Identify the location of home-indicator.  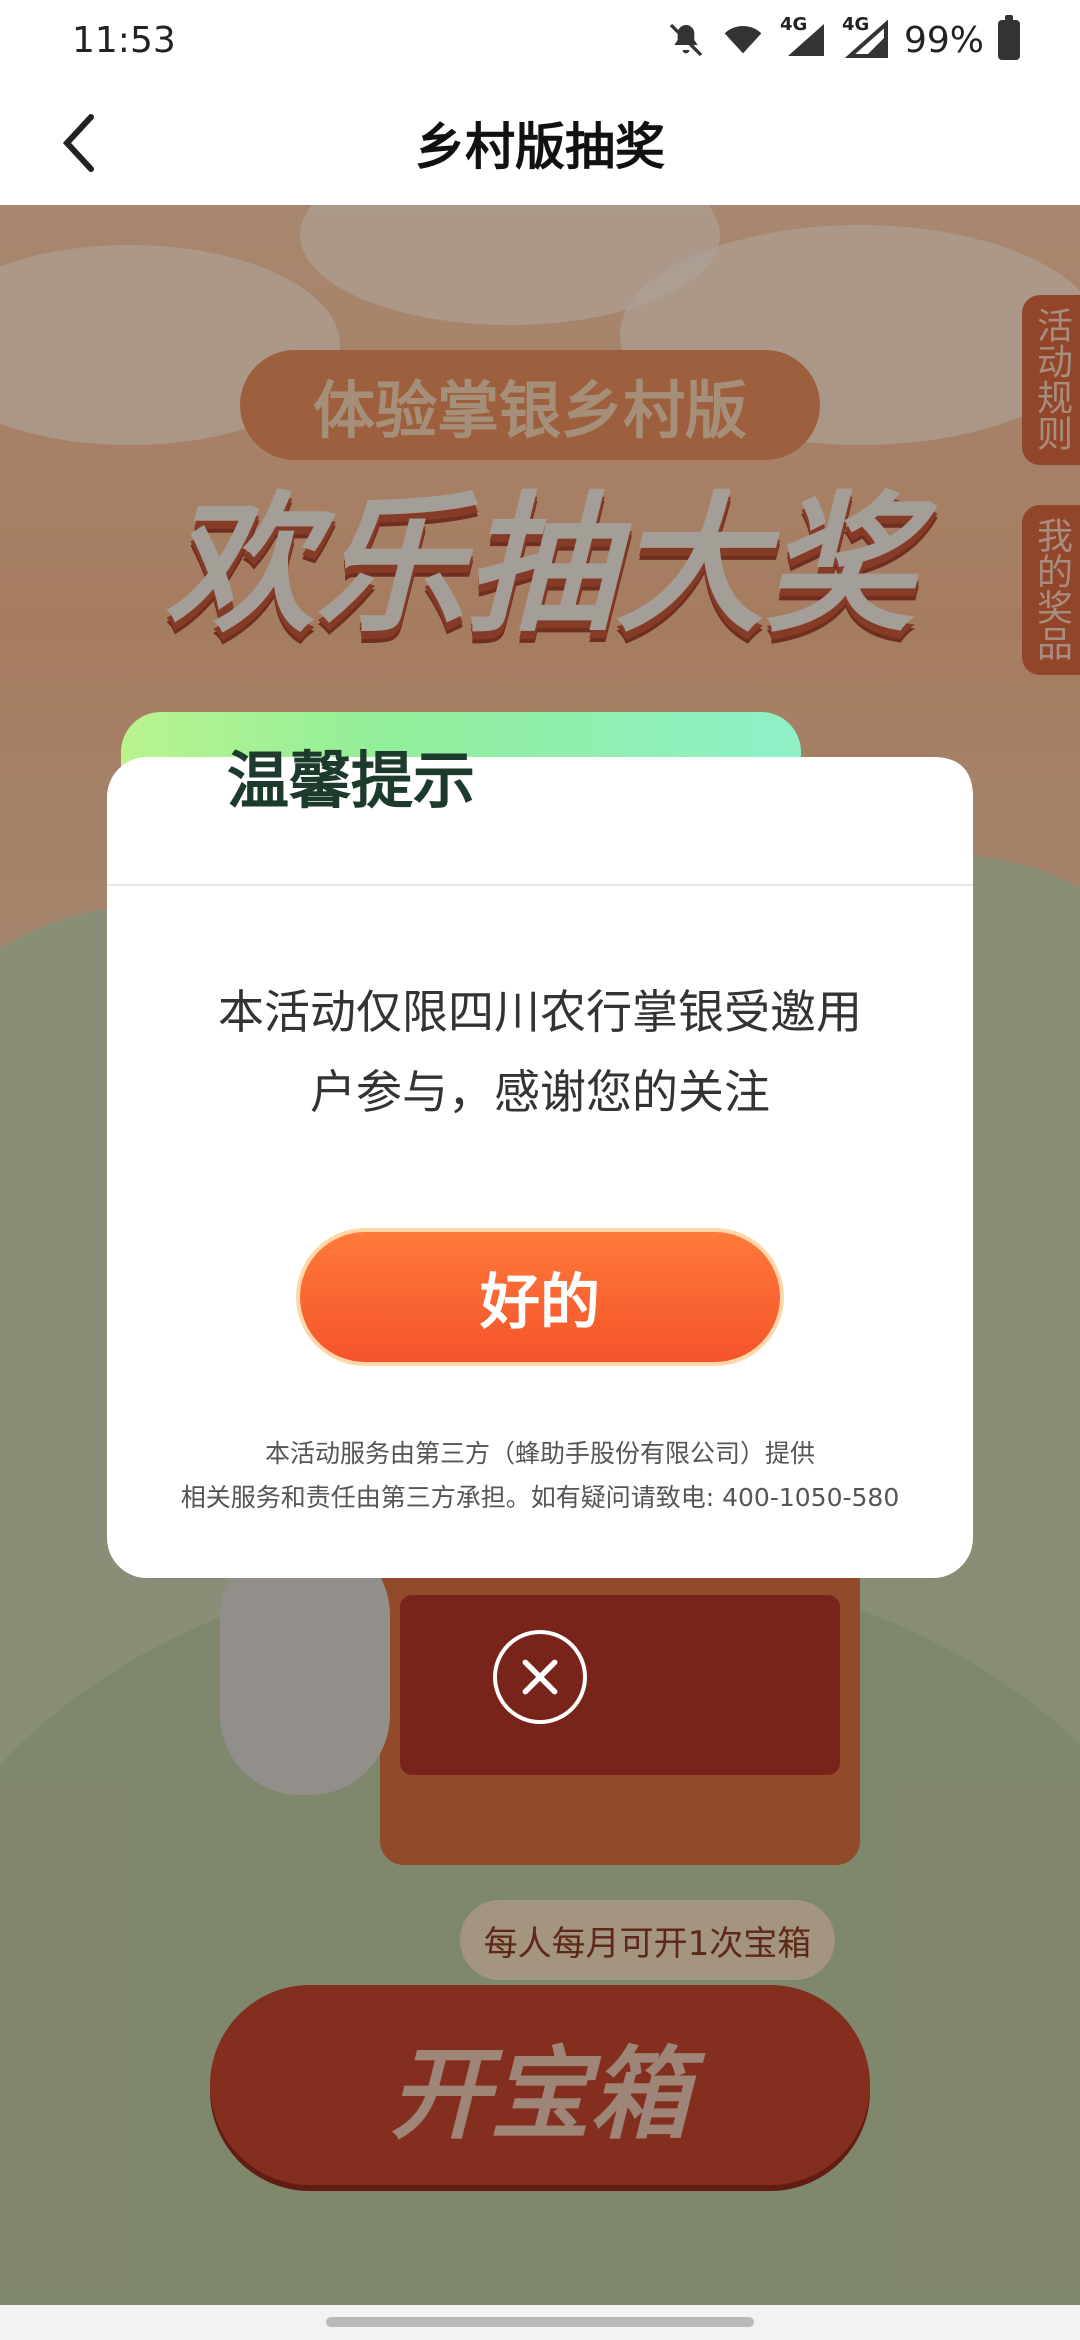
(540, 2322).